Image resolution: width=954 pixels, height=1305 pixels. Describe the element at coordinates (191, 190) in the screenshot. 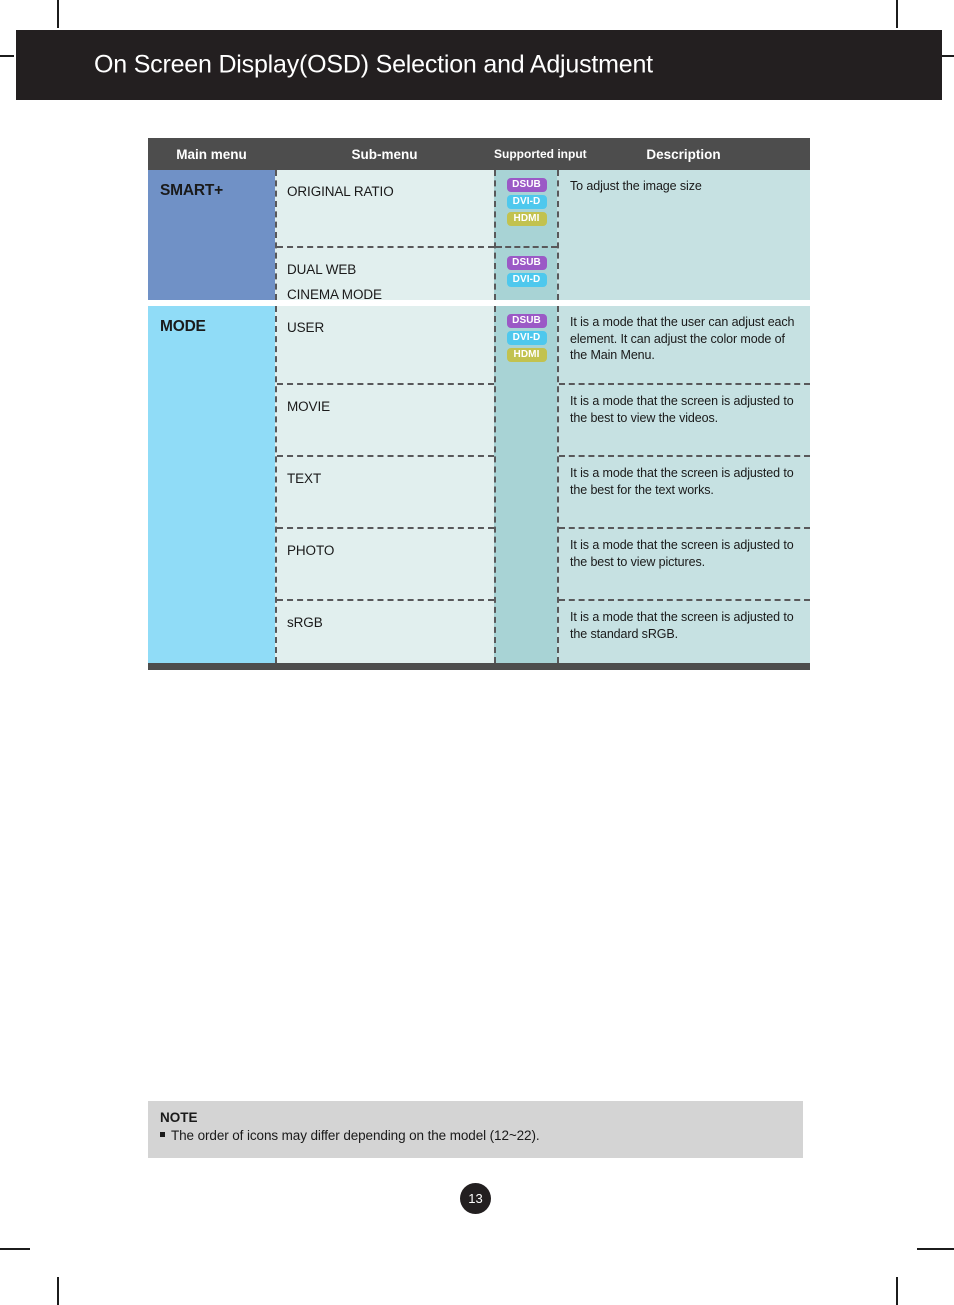

I see `main-menu-label: SMART+` at that location.